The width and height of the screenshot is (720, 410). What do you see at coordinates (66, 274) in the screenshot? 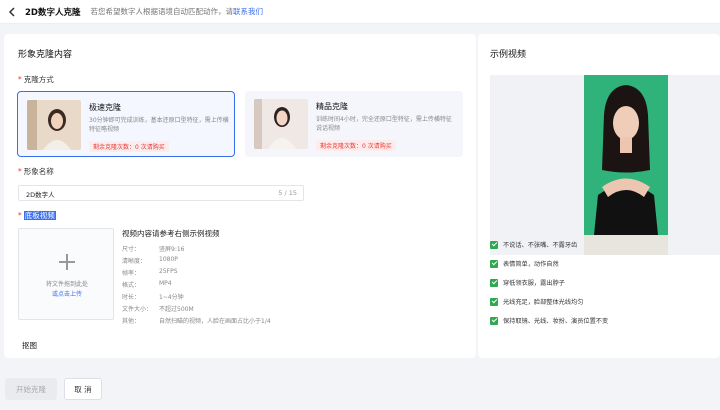
I see `video-upload-dropzone: 将文件拖到此处 或点击上传` at bounding box center [66, 274].